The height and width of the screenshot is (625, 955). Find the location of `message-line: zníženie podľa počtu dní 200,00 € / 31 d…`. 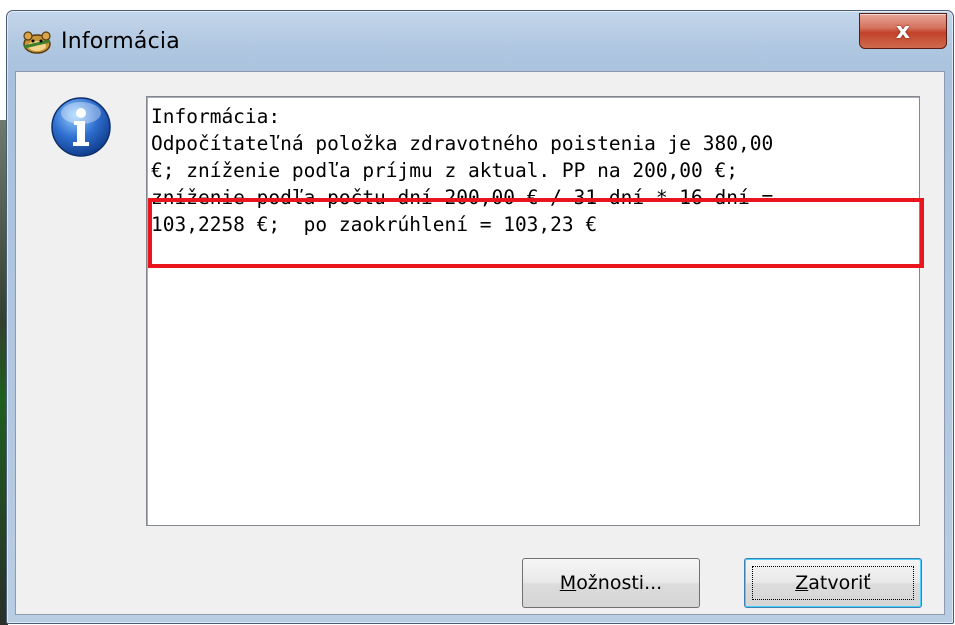

message-line: zníženie podľa počtu dní 200,00 € / 31 d… is located at coordinates (462, 197).